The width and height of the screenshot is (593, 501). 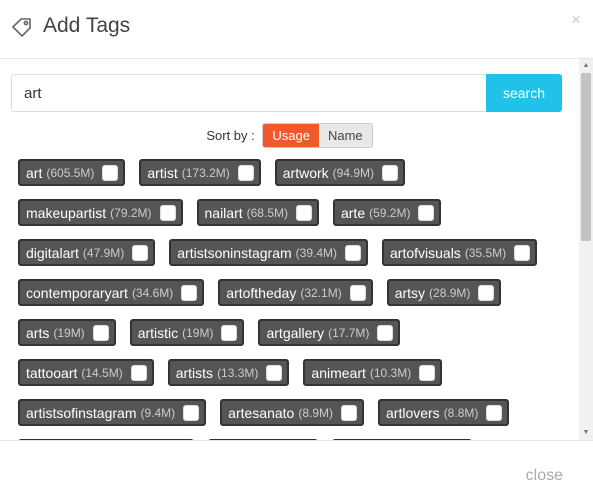 I want to click on tag-chip: animeart (10.3M), so click(x=373, y=372).